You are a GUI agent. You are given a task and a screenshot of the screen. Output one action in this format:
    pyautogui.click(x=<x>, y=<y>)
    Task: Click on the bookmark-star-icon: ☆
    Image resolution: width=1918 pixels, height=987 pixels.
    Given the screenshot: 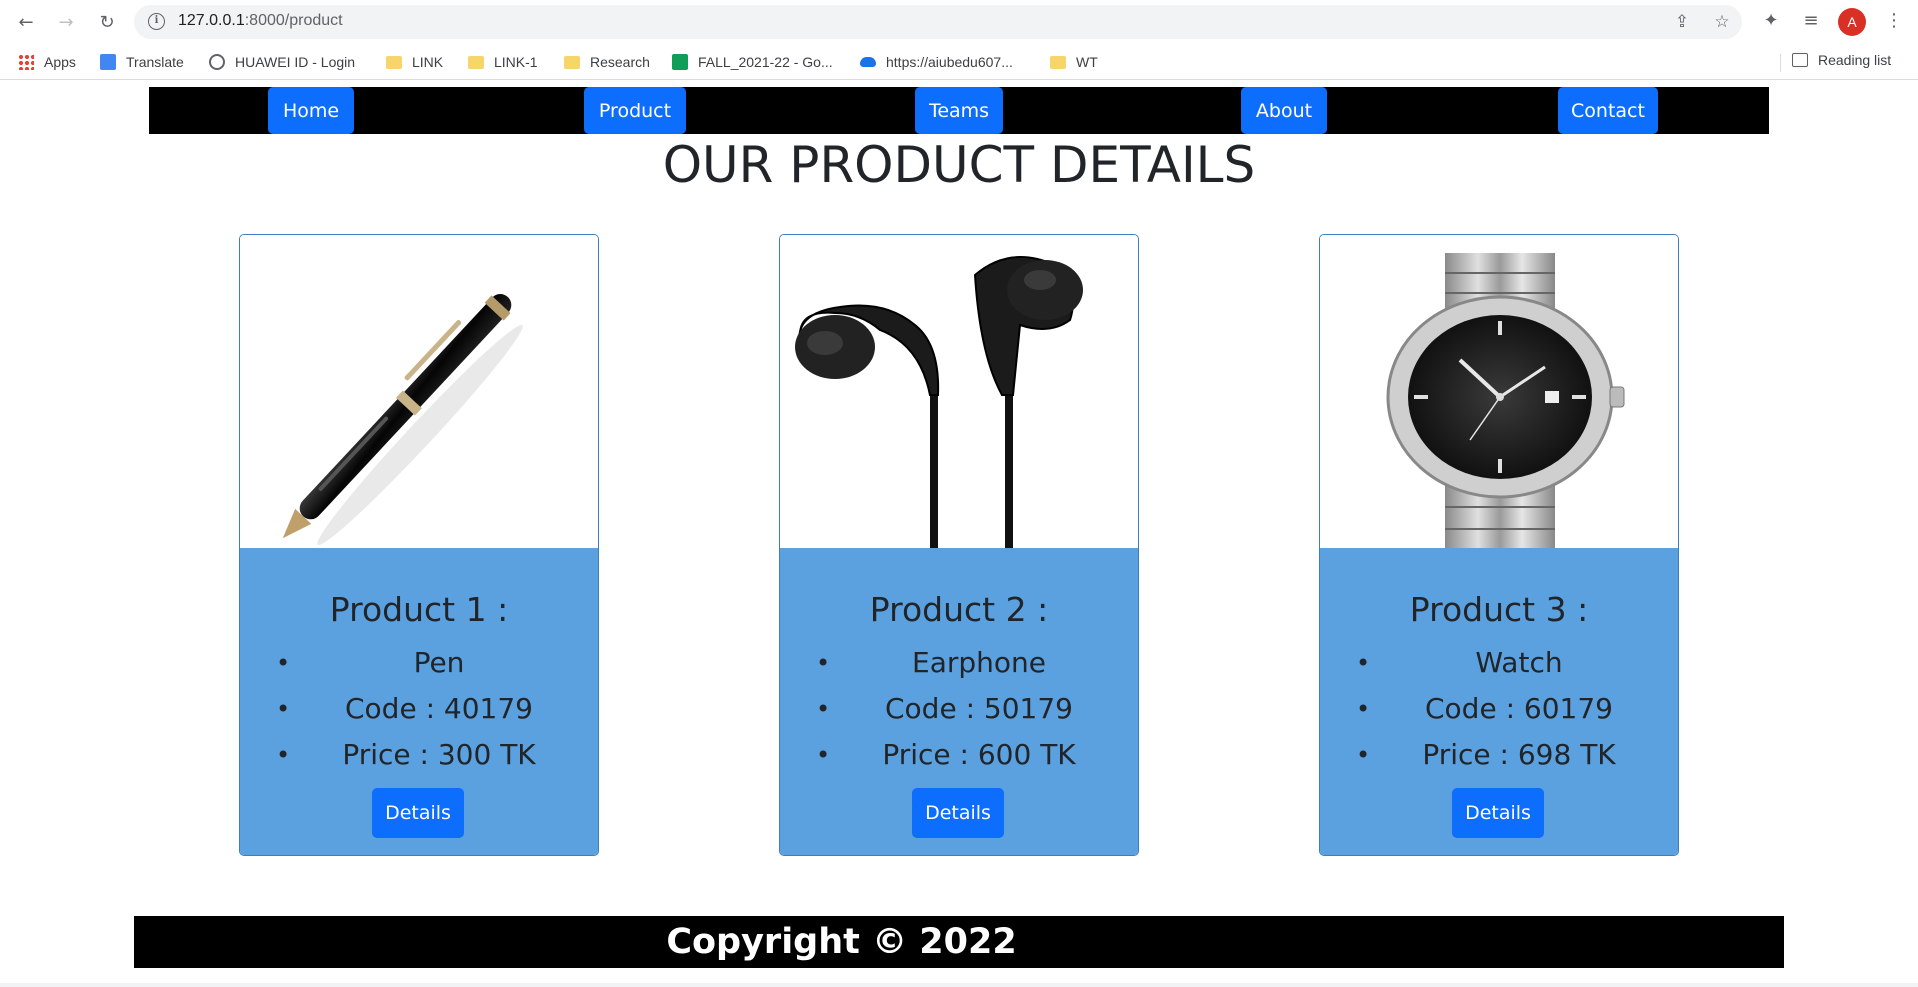 What is the action you would take?
    pyautogui.click(x=1722, y=22)
    